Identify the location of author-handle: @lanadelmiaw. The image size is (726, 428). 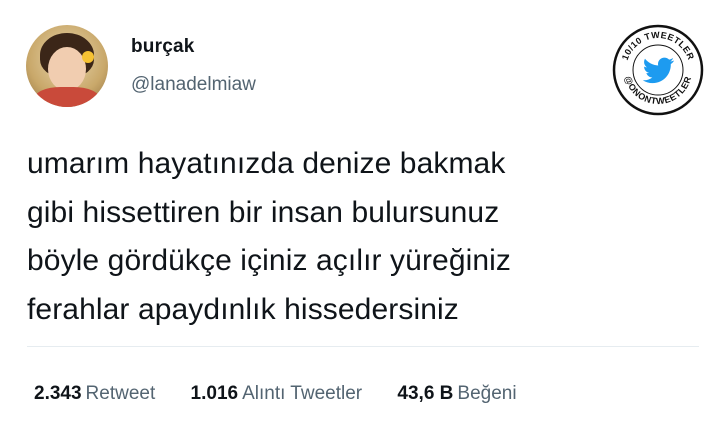
(193, 85).